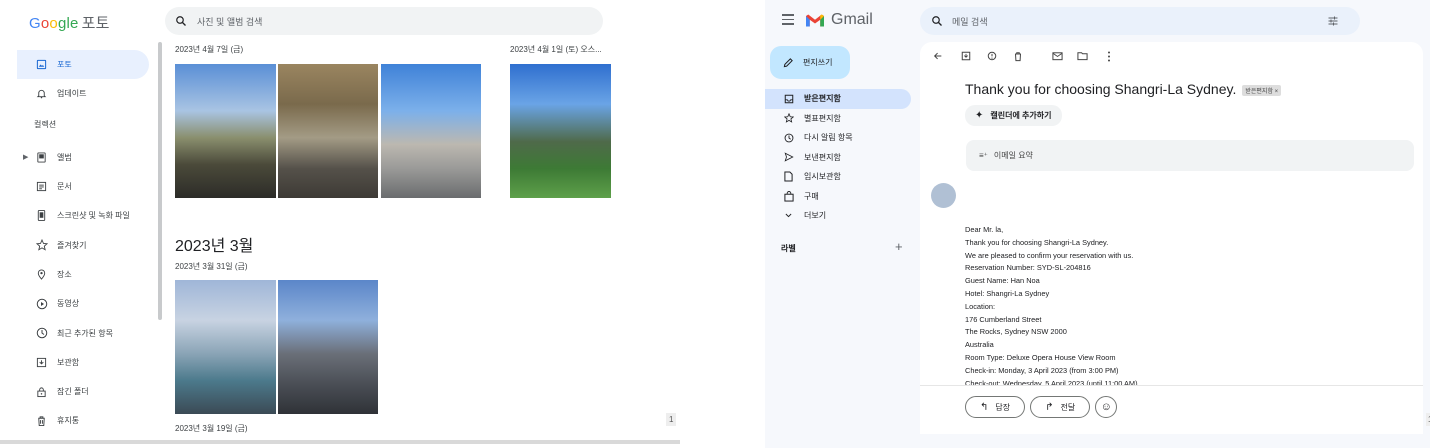 The width and height of the screenshot is (1430, 448). I want to click on sidebar-item-label: 보낸편지함, so click(822, 157).